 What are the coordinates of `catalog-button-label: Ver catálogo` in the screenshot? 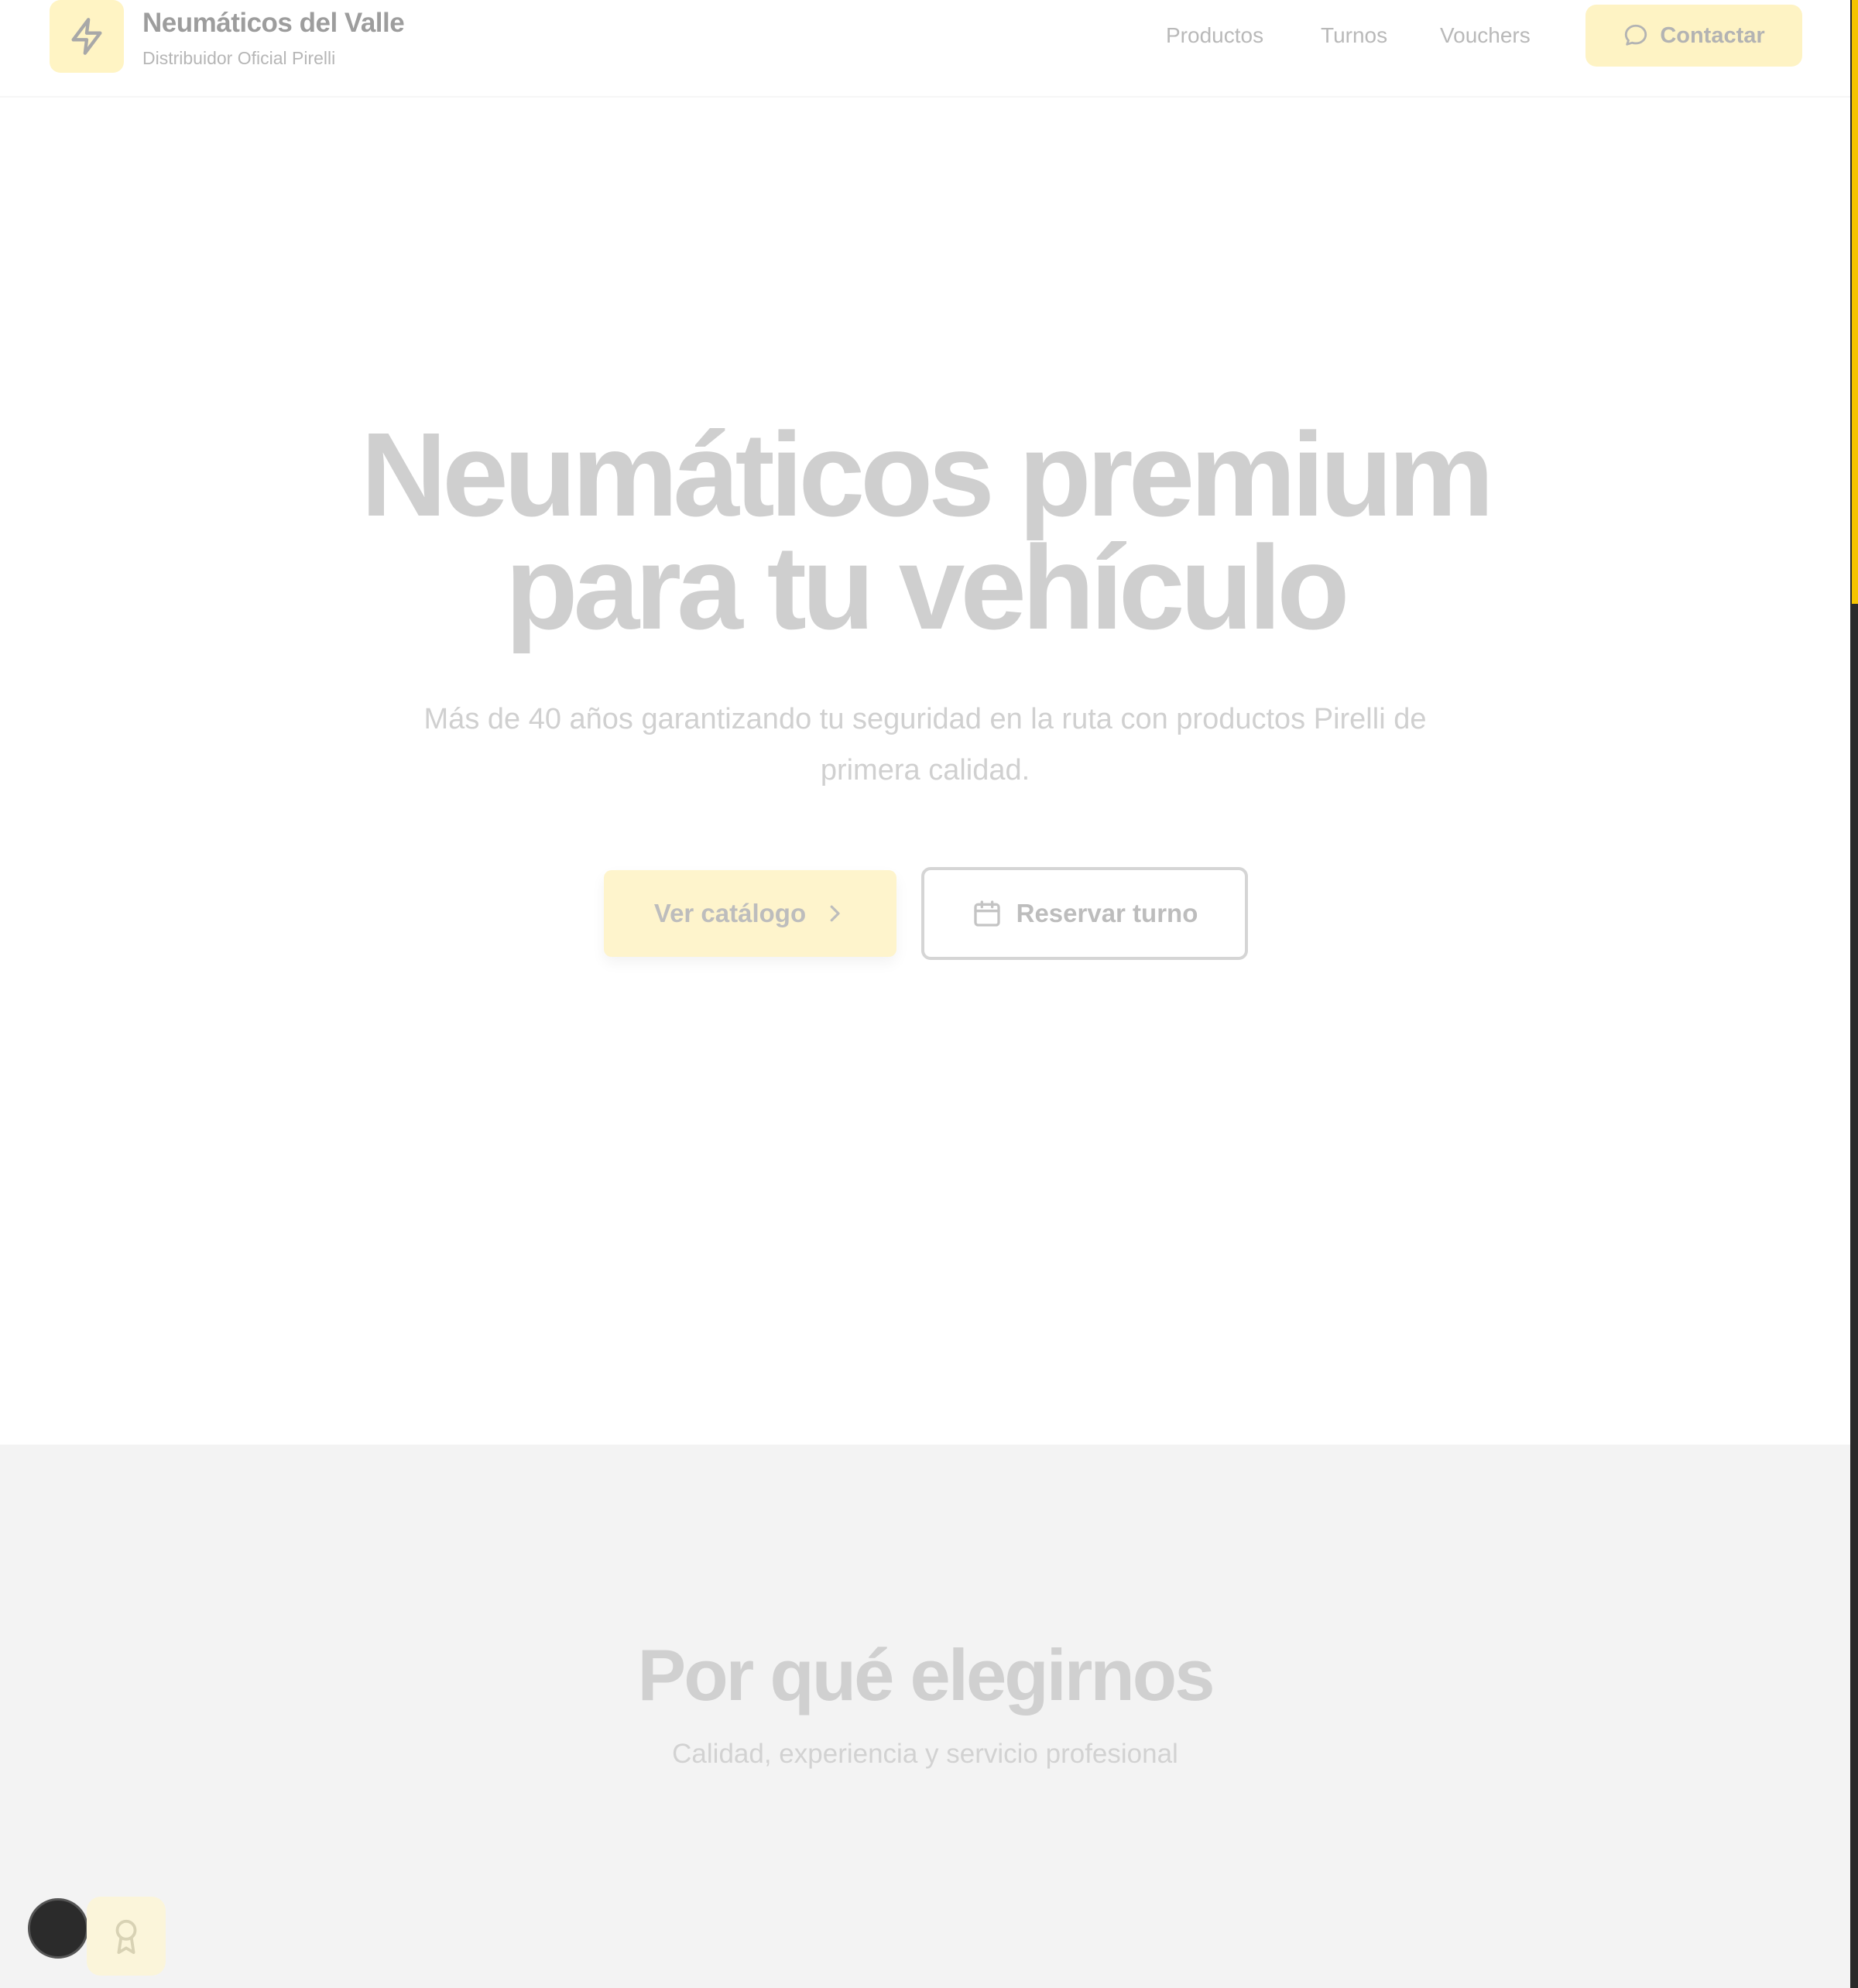 It's located at (730, 913).